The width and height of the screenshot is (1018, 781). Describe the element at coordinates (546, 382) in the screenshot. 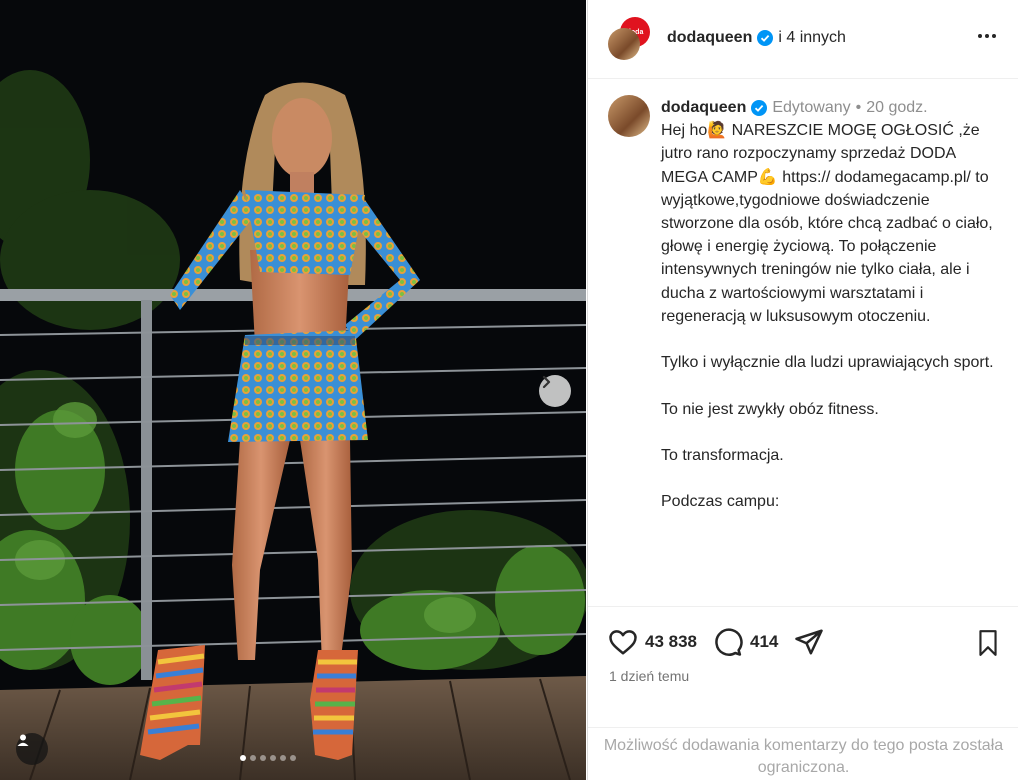

I see `chevron-right-icon` at that location.